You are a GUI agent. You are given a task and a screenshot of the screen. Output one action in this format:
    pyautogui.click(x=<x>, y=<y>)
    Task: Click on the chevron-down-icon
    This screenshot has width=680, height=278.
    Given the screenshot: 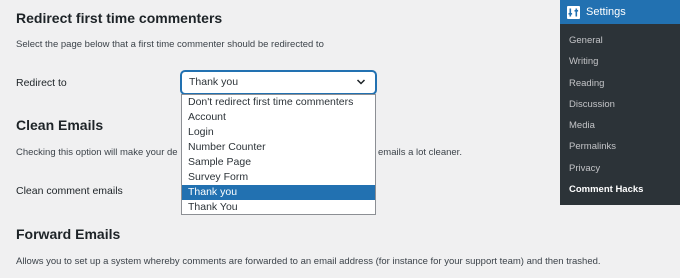 What is the action you would take?
    pyautogui.click(x=361, y=82)
    